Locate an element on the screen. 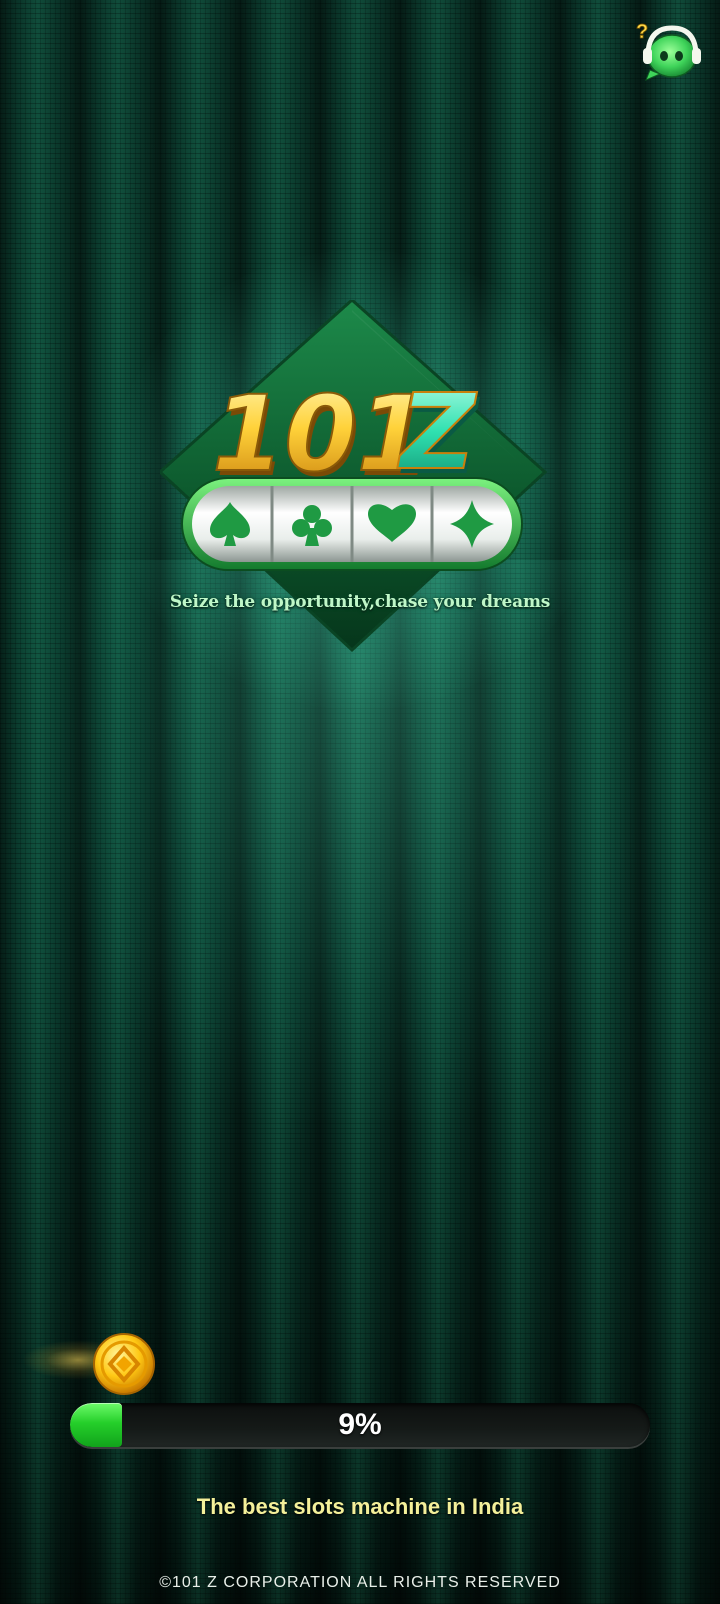  customer-support-headset-icon: ? is located at coordinates (668, 51).